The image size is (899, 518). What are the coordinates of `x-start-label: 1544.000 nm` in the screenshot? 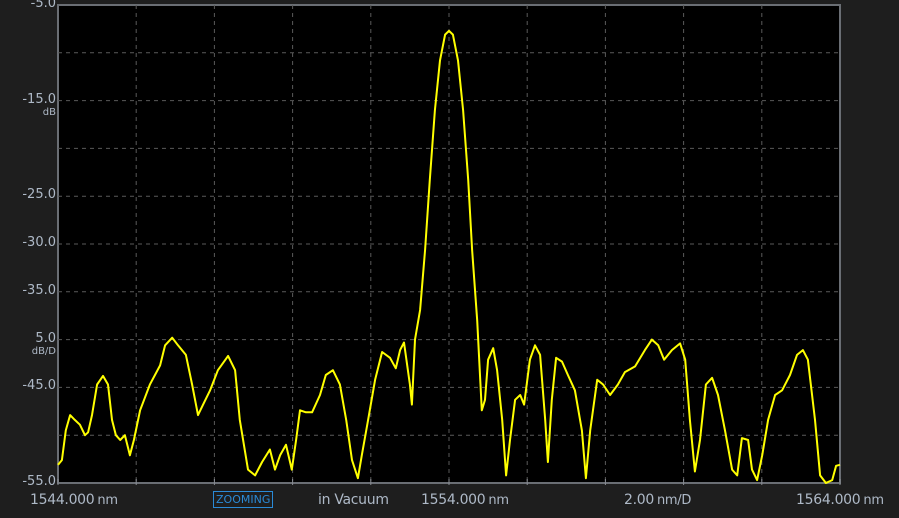 It's located at (74, 500).